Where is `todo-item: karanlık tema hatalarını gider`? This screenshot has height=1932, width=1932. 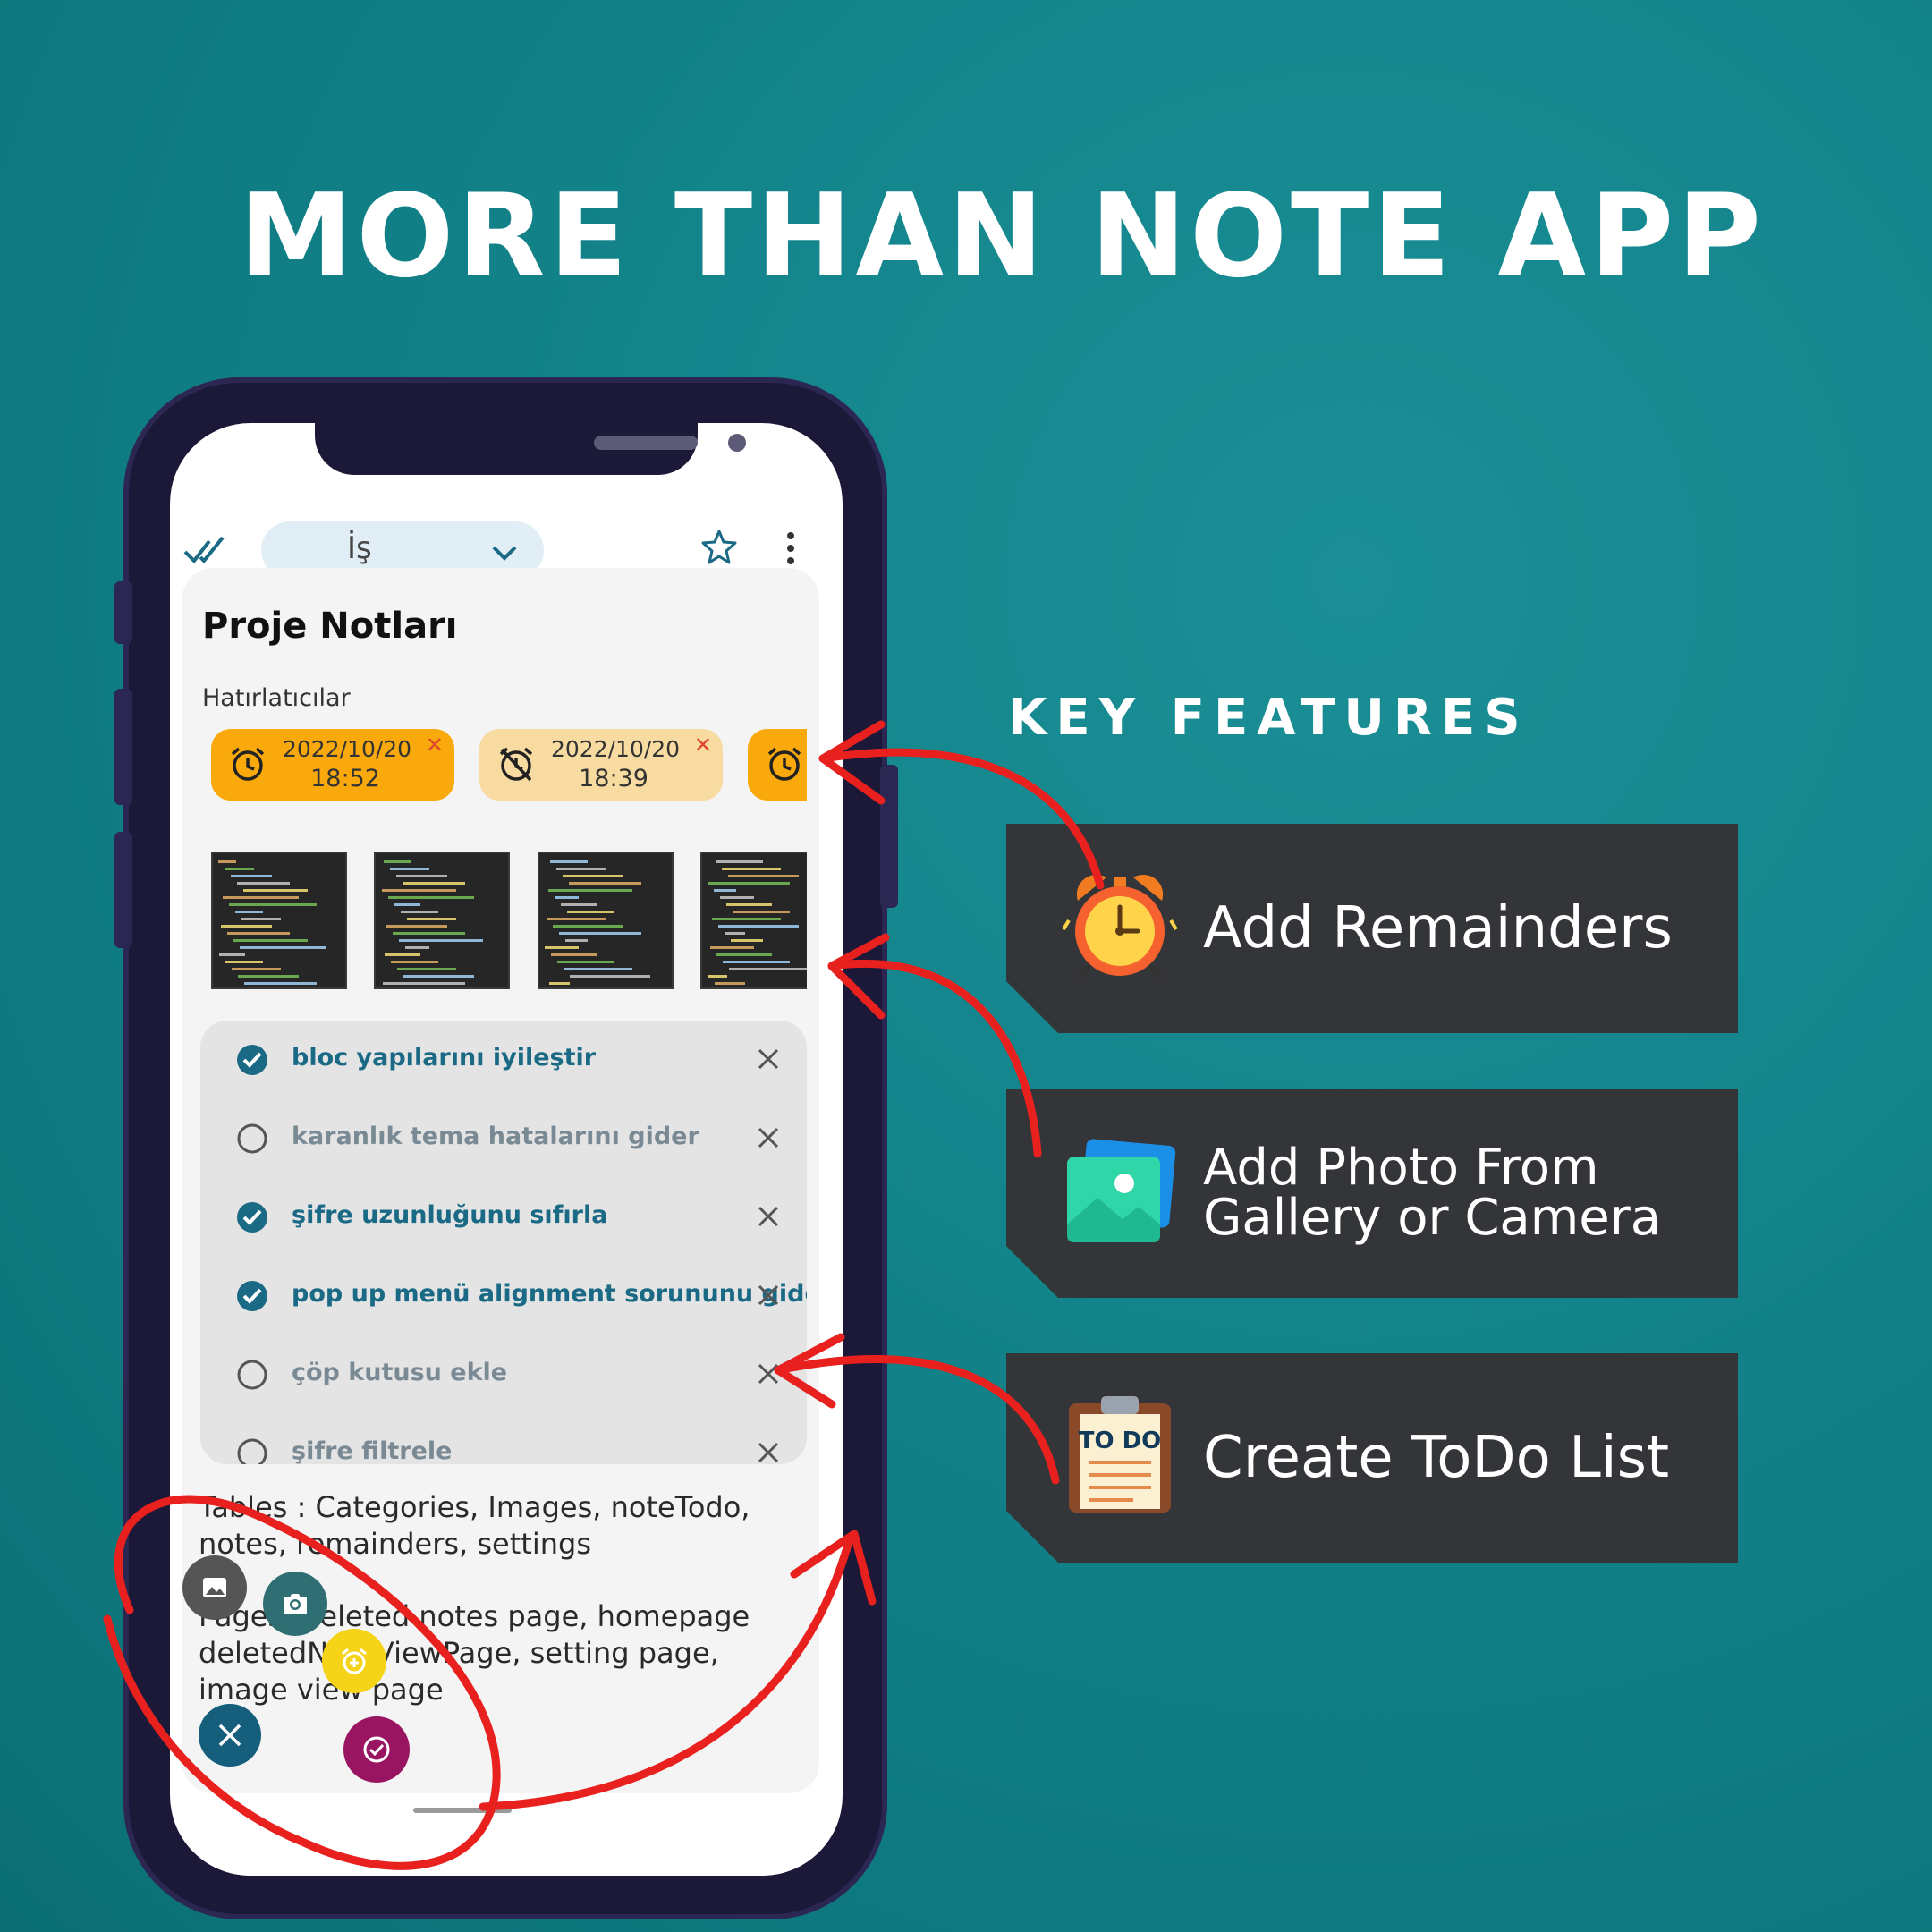 todo-item: karanlık tema hatalarını gider is located at coordinates (503, 1138).